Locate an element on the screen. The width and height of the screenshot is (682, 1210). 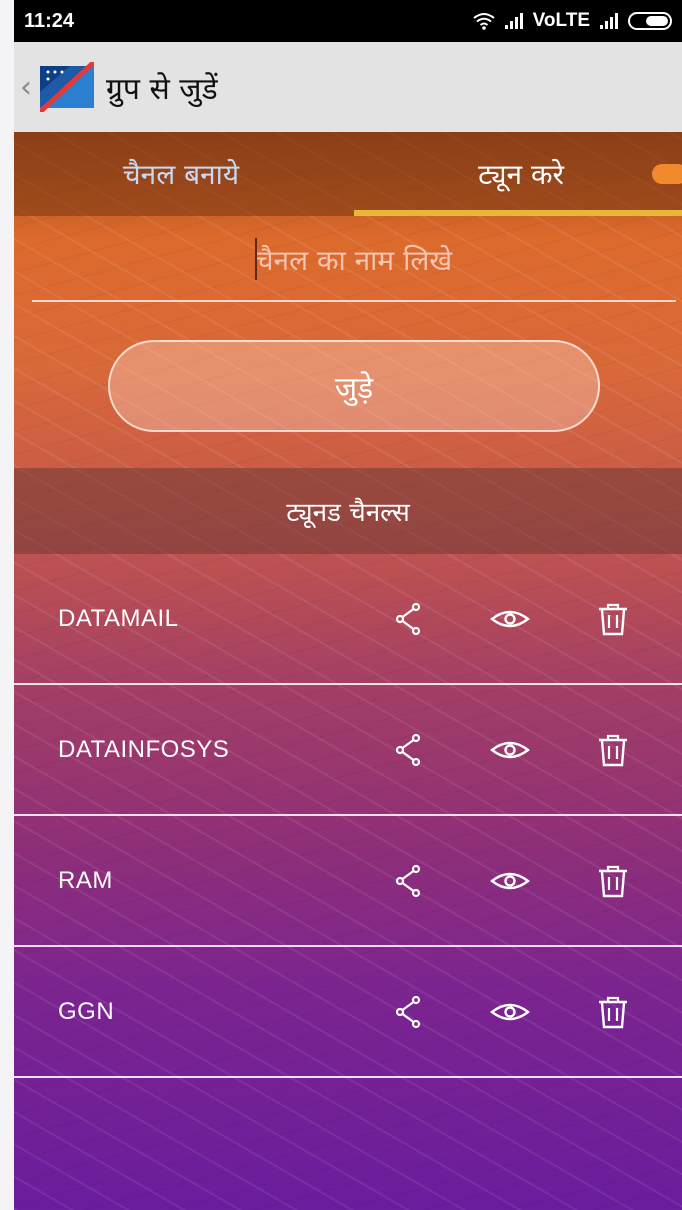
channel-name: DATAMAIL is located at coordinates (118, 618).